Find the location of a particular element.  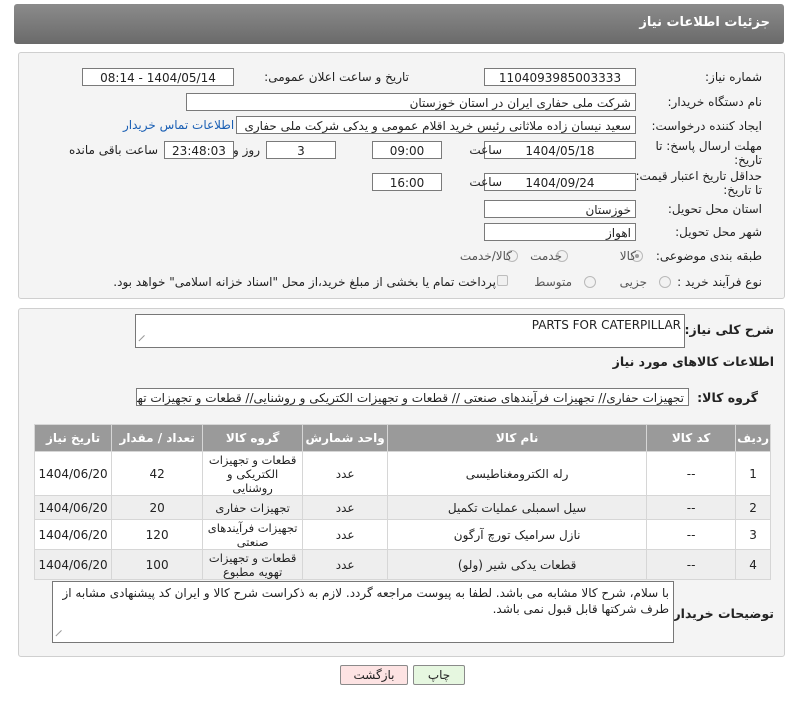

cell-qty: 100 is located at coordinates (157, 564).